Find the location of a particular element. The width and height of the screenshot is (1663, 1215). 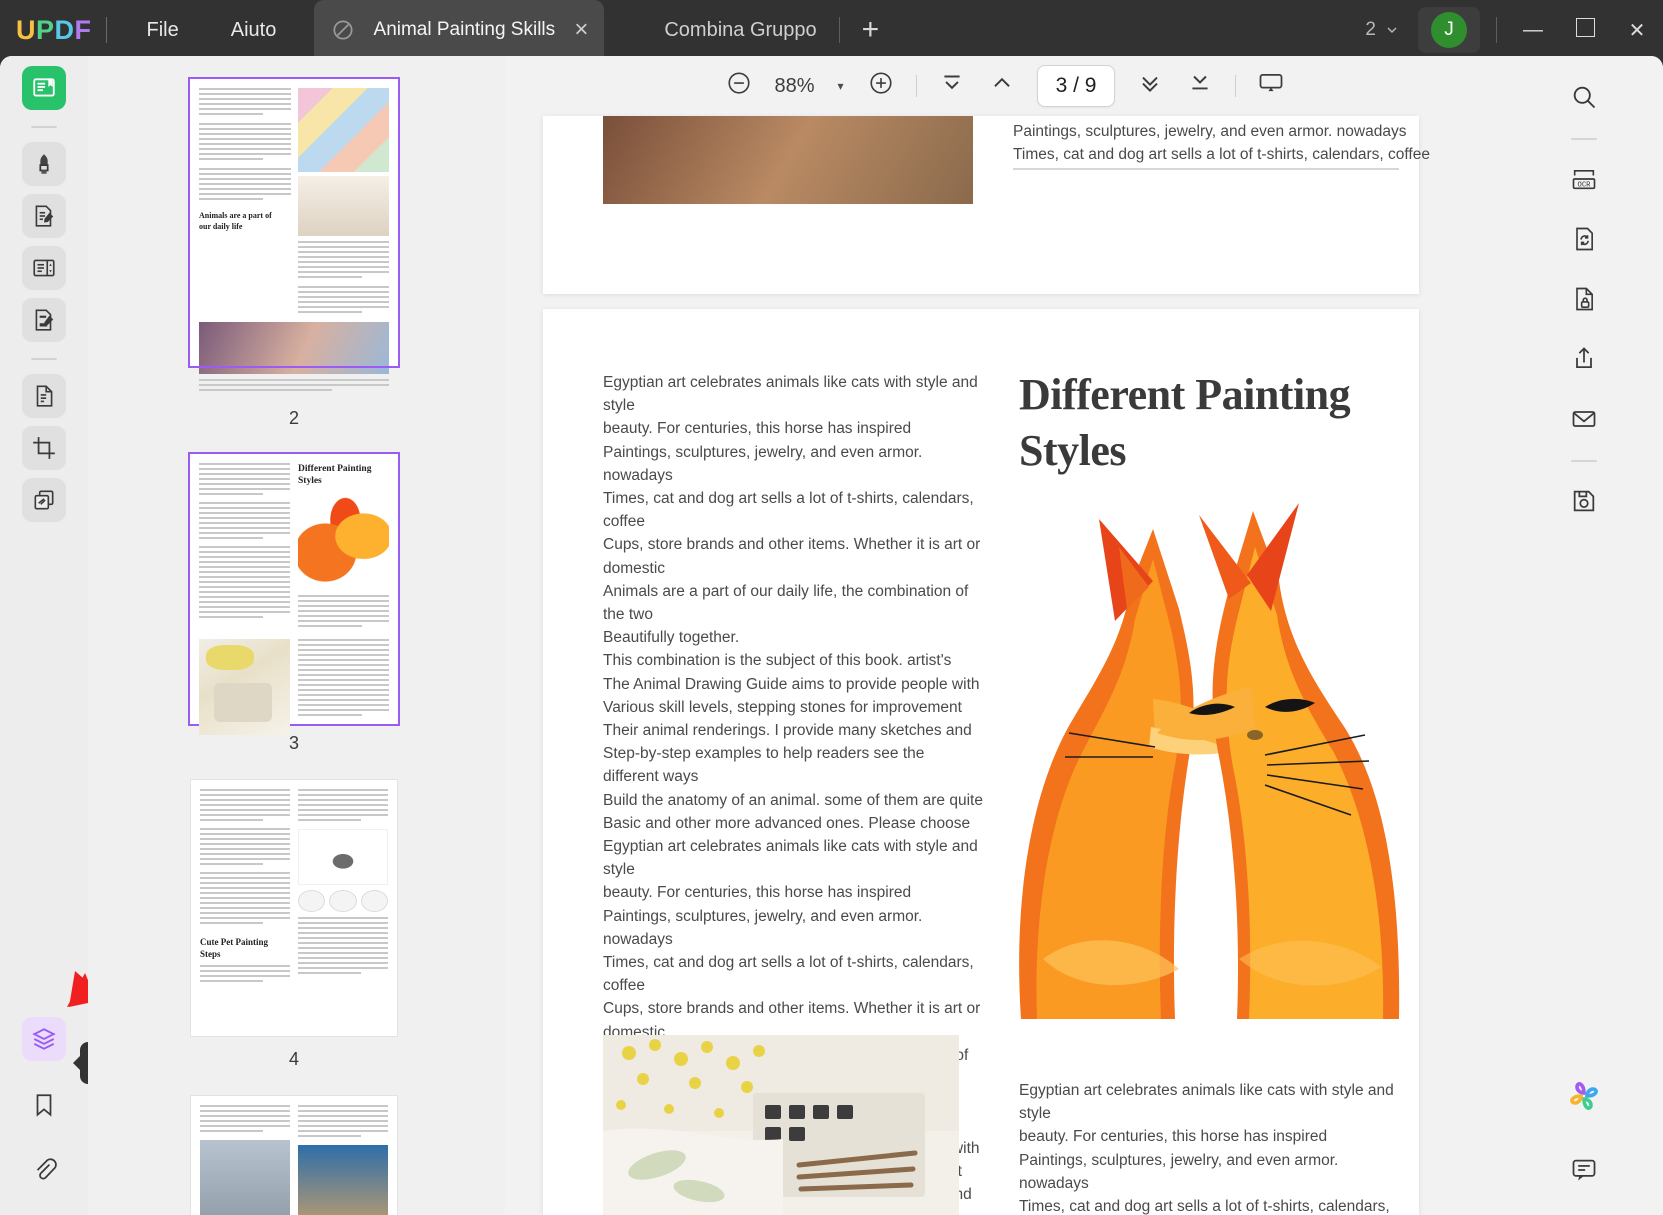

document-tab: Animal Painting Skills × is located at coordinates (459, 30).